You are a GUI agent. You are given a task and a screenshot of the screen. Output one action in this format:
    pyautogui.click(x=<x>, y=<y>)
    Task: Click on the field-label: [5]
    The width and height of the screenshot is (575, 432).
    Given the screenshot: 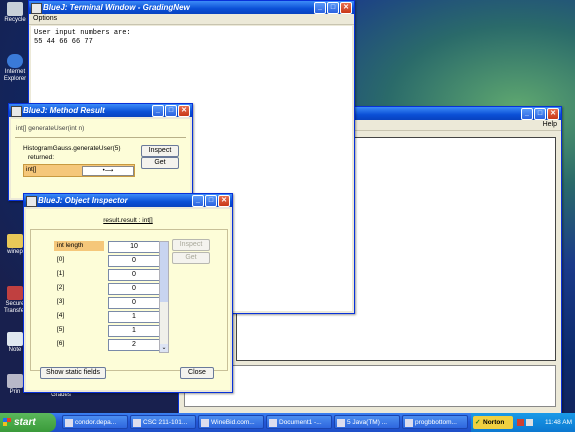 What is the action you would take?
    pyautogui.click(x=61, y=329)
    